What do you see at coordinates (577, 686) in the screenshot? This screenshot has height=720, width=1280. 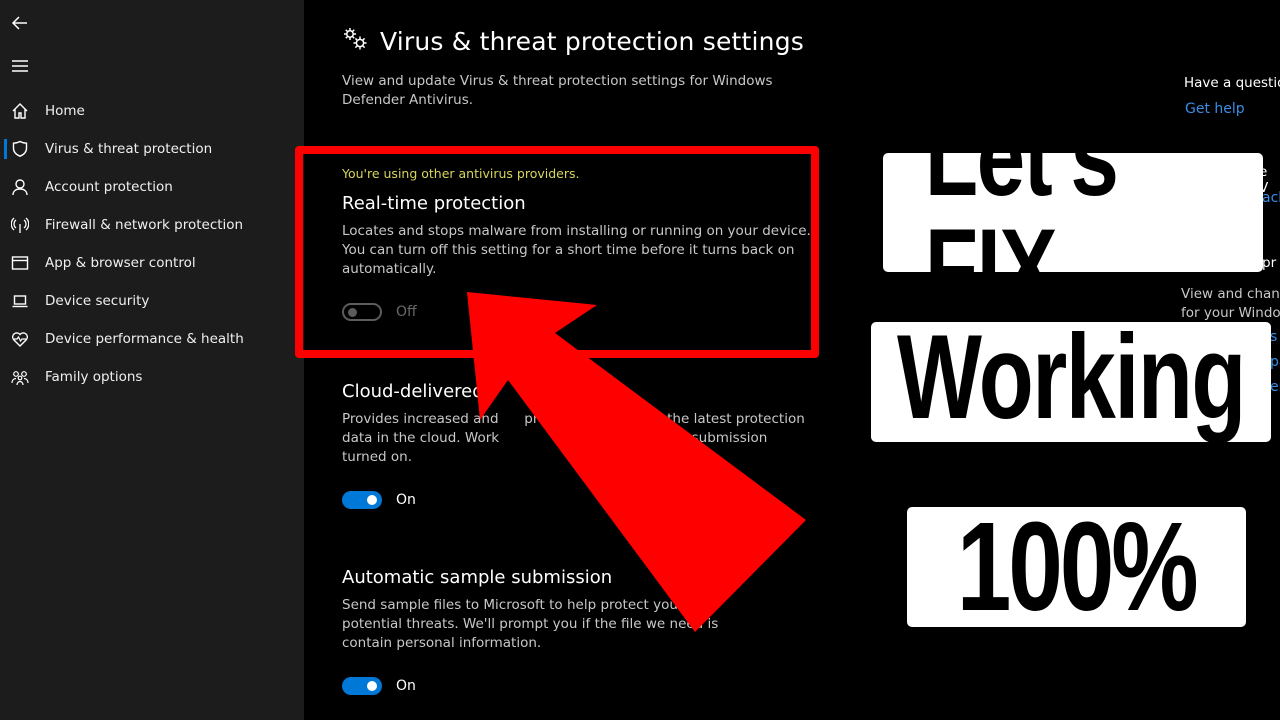 I see `sample-toggle-row: On` at bounding box center [577, 686].